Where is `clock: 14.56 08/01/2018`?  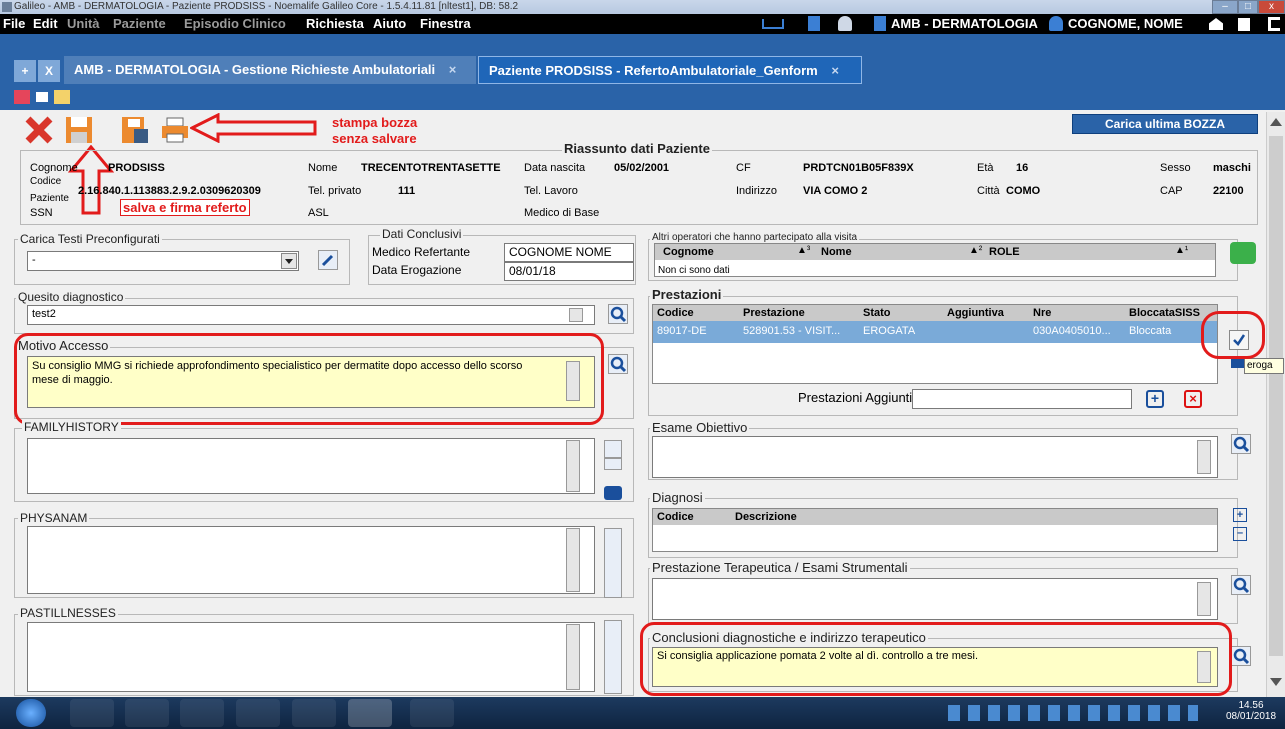
clock: 14.56 08/01/2018 is located at coordinates (1251, 711).